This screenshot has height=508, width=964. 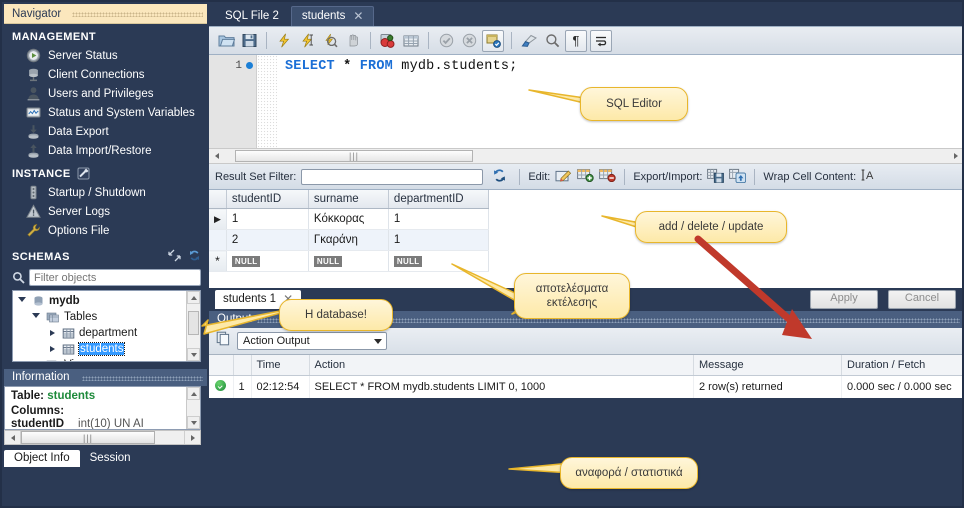 What do you see at coordinates (108, 359) in the screenshot?
I see `tree-node-views: Views` at bounding box center [108, 359].